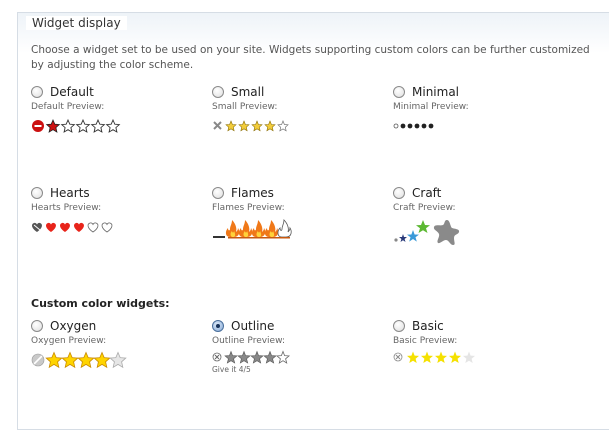 The image size is (609, 440). I want to click on fieldset-legend: Widget display, so click(76, 23).